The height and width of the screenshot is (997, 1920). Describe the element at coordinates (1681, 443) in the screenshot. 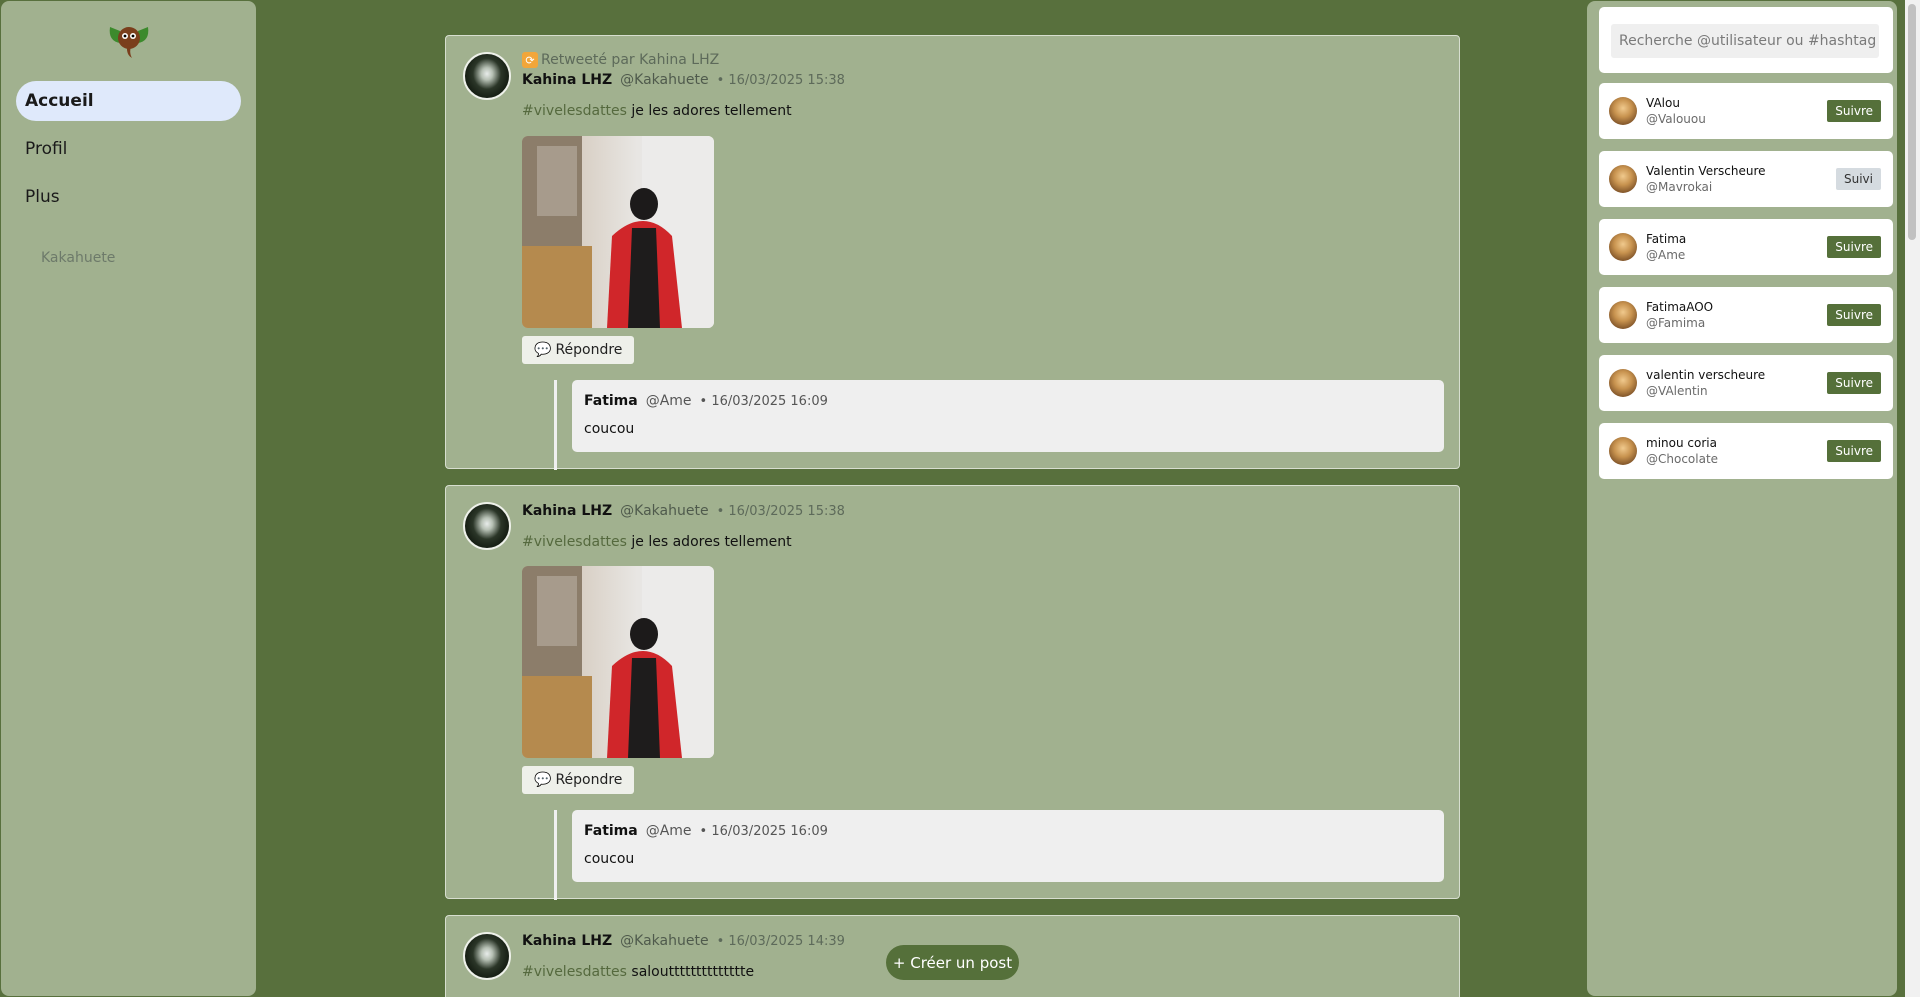

I see `suggestion-name: minou coria` at that location.